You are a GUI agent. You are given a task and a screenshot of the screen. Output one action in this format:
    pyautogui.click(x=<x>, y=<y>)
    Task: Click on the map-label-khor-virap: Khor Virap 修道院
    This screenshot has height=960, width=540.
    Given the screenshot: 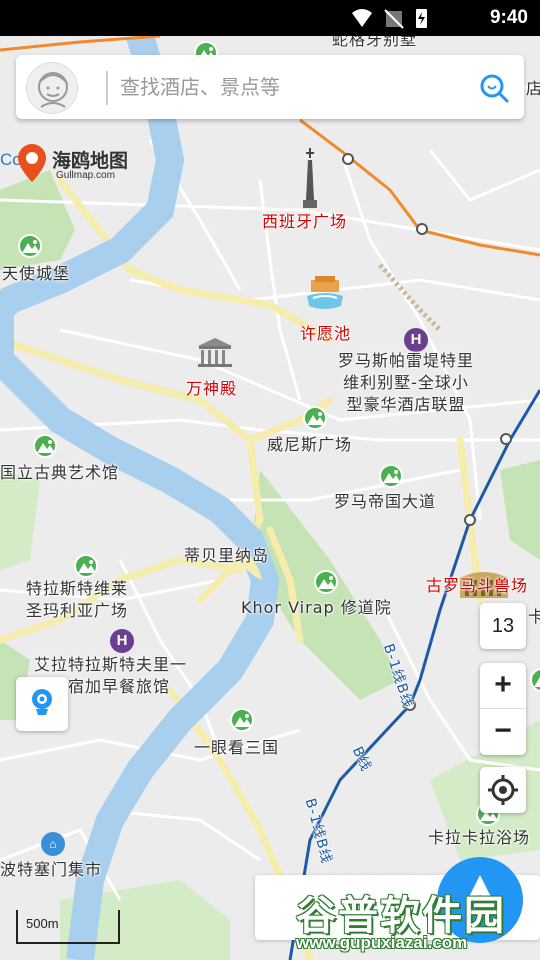 What is the action you would take?
    pyautogui.click(x=316, y=606)
    